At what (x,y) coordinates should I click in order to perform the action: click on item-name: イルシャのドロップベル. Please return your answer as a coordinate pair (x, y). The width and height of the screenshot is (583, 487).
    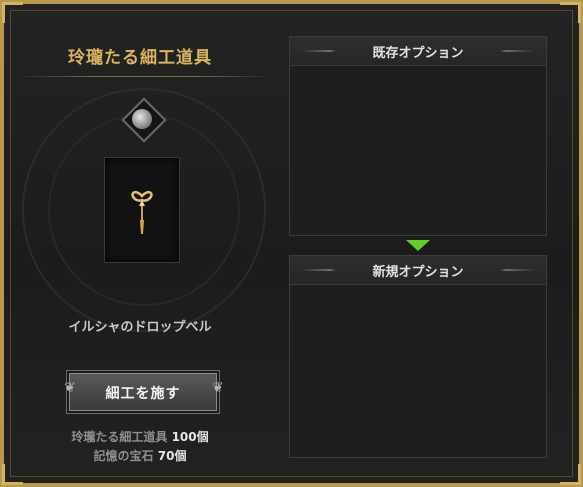
    Looking at the image, I should click on (140, 327).